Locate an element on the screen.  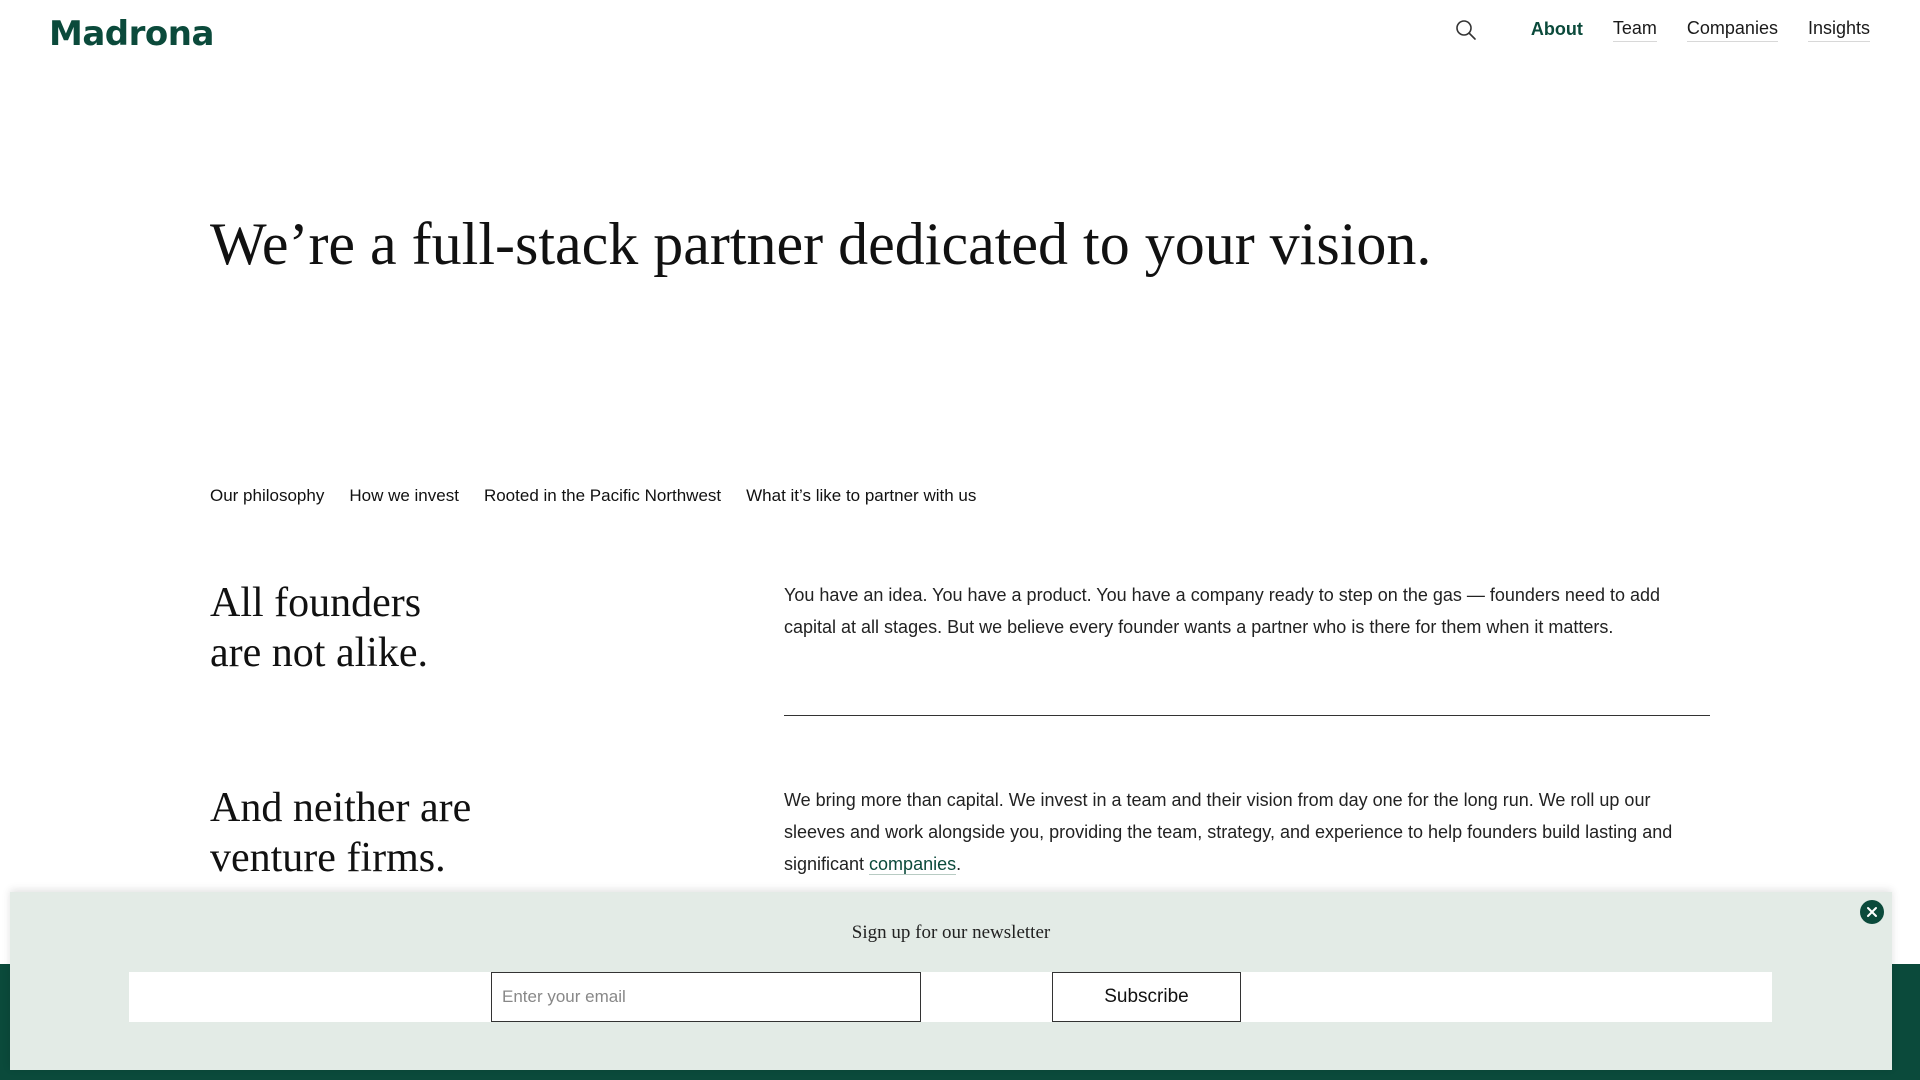
tab-partner-with-us: What it’s like to partner with us is located at coordinates (861, 496).